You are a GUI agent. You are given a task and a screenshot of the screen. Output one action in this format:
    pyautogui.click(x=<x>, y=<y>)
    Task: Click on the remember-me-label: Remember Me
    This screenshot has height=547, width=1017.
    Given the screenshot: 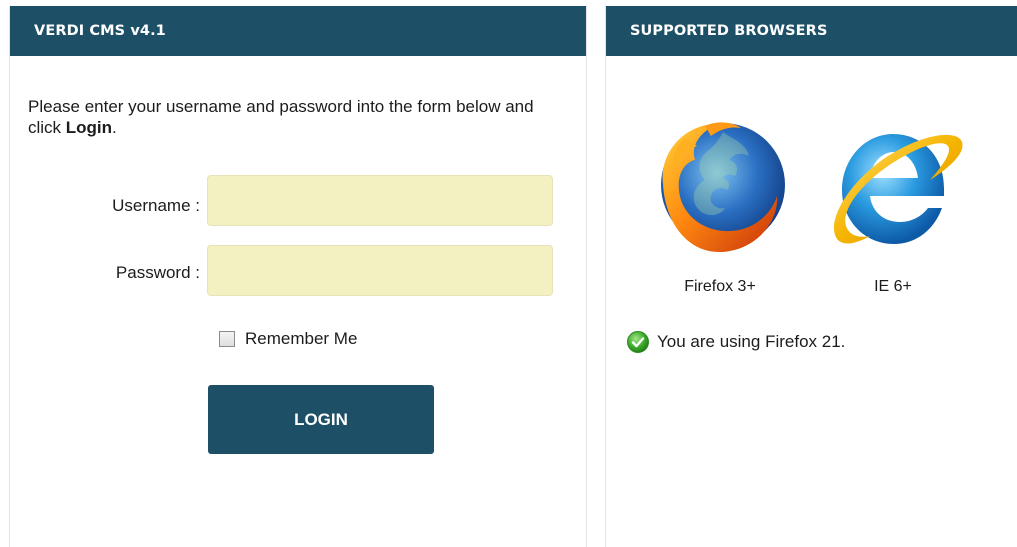 What is the action you would take?
    pyautogui.click(x=301, y=339)
    